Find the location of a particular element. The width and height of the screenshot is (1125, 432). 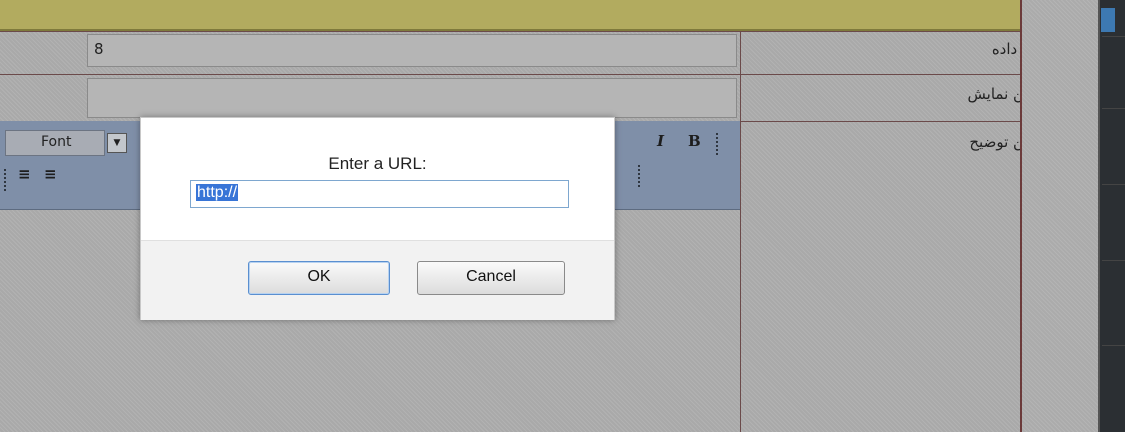

data-code-field: 8 is located at coordinates (412, 50).